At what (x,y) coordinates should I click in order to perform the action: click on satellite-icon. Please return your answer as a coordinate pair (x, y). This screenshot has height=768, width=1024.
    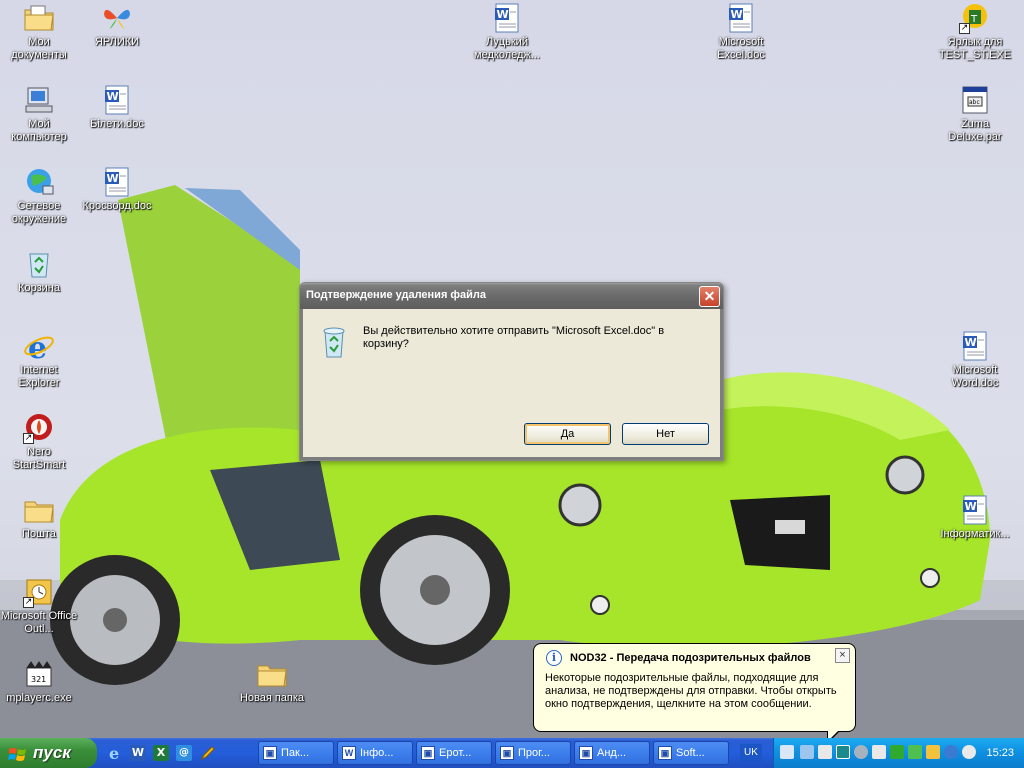
    Looking at the image, I should click on (861, 752).